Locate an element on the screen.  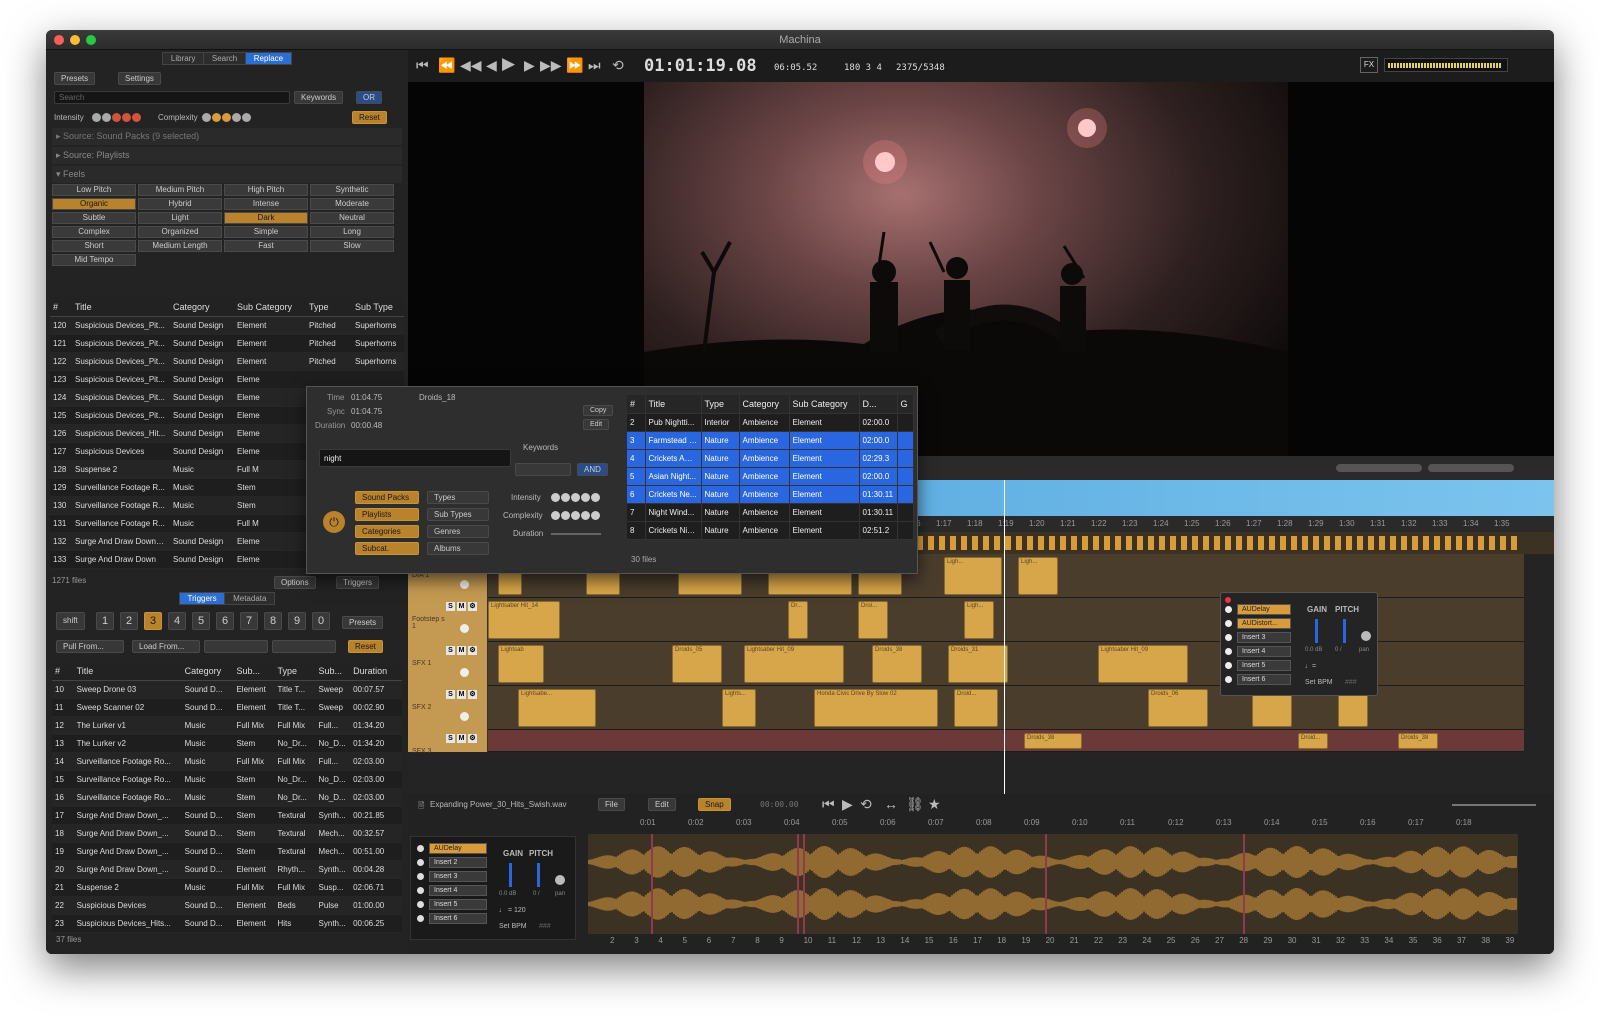
trigger-key: 9 is located at coordinates (297, 621).